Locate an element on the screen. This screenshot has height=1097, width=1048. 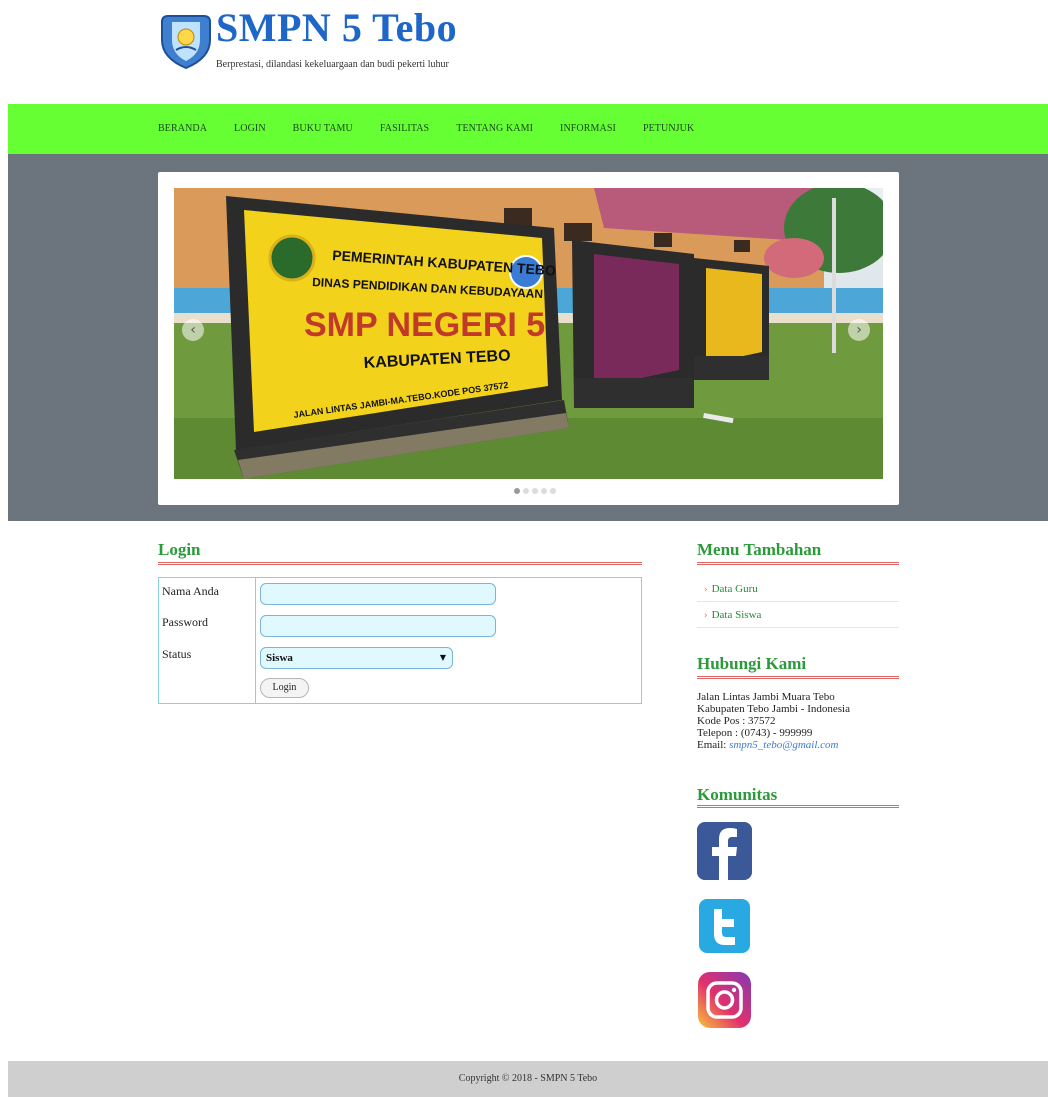
contact-email-row: Email: smpn5_tebo@gmail.com is located at coordinates (773, 745).